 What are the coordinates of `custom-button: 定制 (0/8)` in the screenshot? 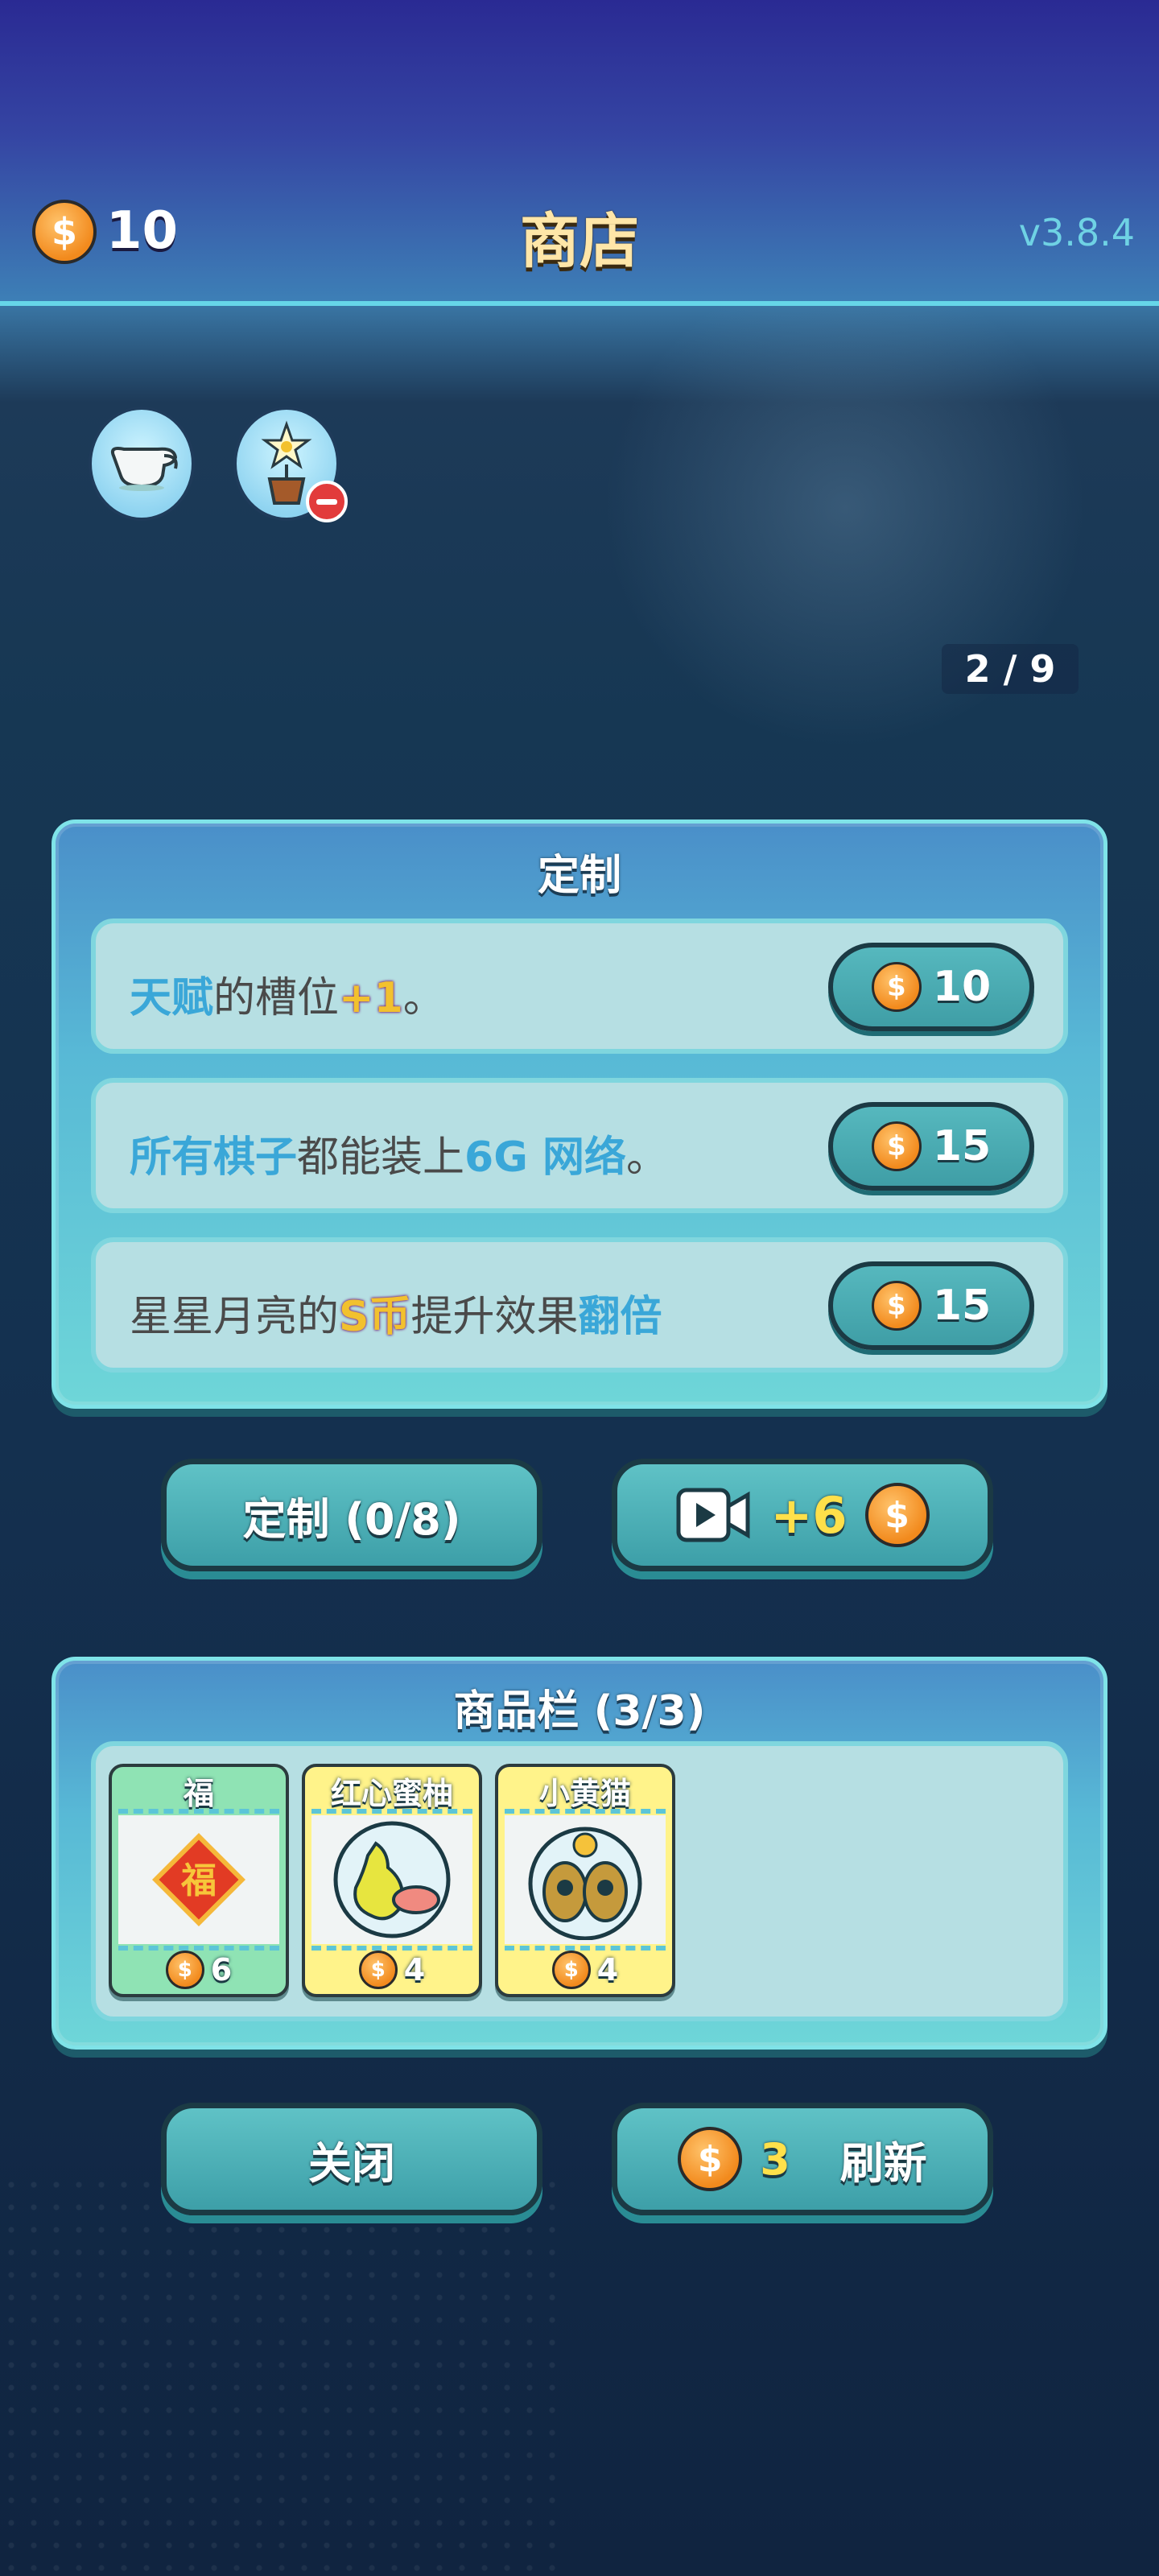 It's located at (351, 1515).